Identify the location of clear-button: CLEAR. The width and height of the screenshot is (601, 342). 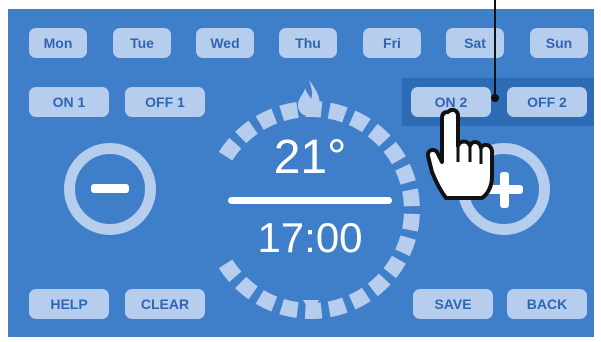
(165, 304).